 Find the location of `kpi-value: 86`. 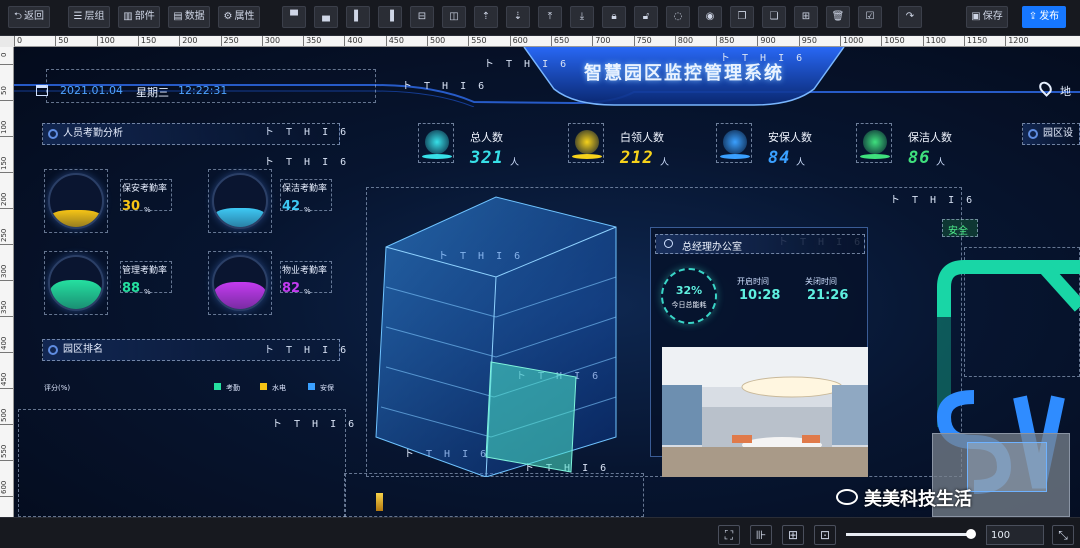

kpi-value: 86 is located at coordinates (919, 158).